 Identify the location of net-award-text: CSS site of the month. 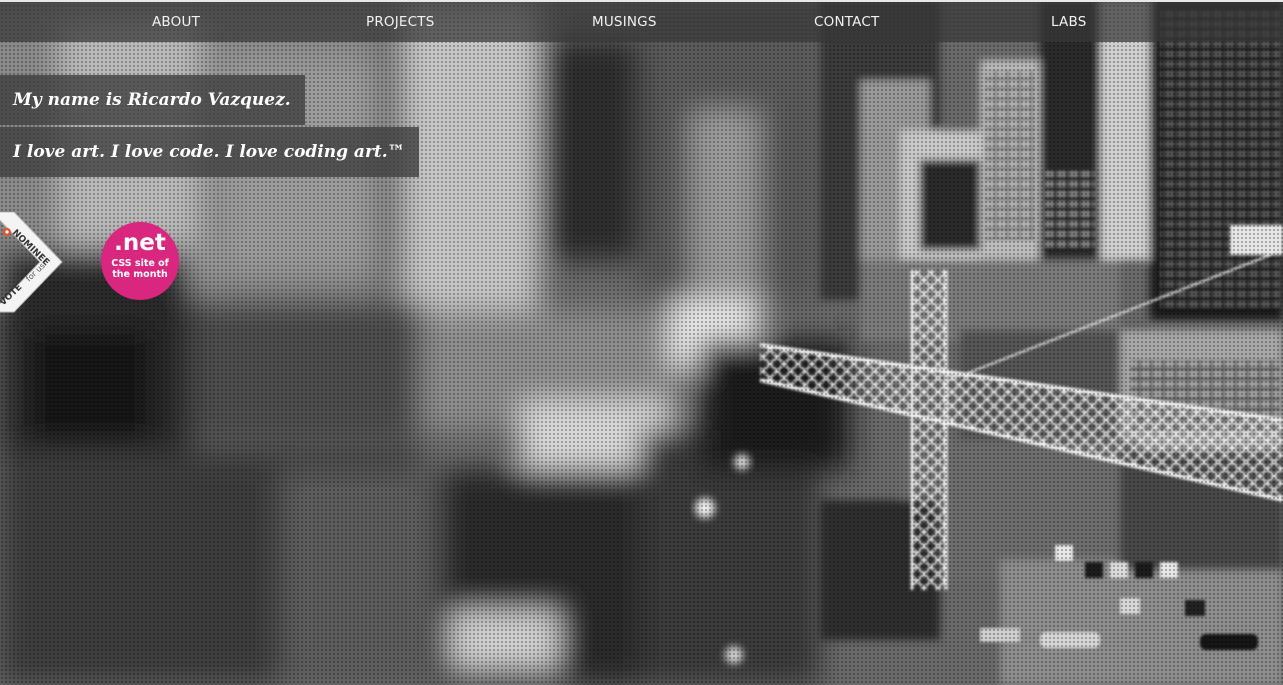
(140, 269).